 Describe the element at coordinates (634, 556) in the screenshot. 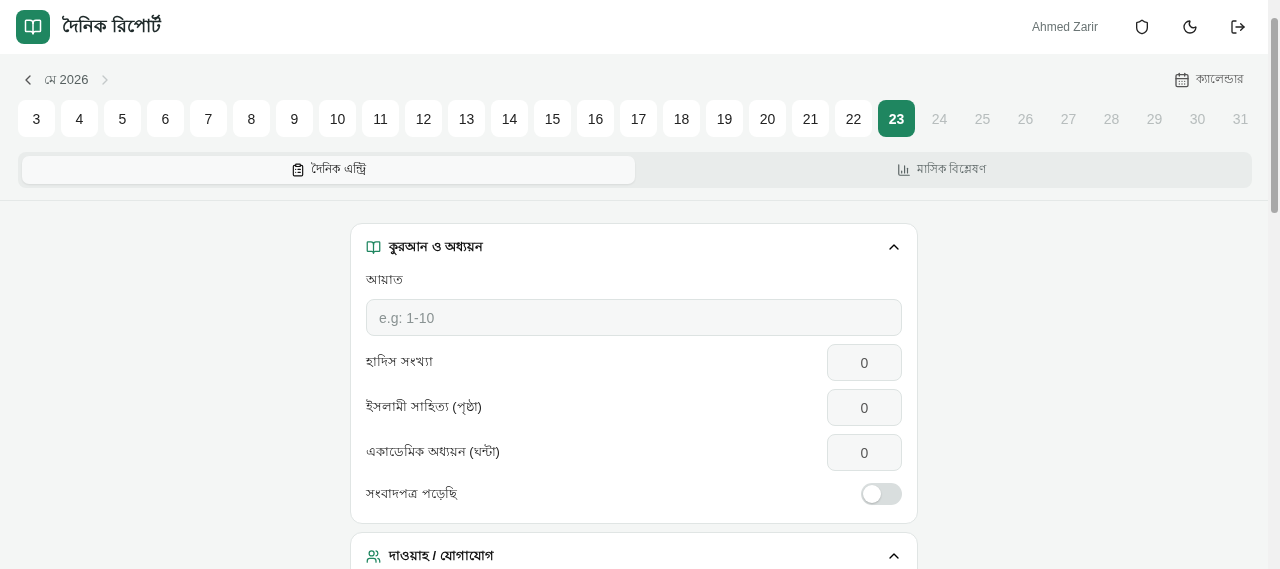

I see `section-header: দাওয়াহ / যোগাযোগ` at that location.